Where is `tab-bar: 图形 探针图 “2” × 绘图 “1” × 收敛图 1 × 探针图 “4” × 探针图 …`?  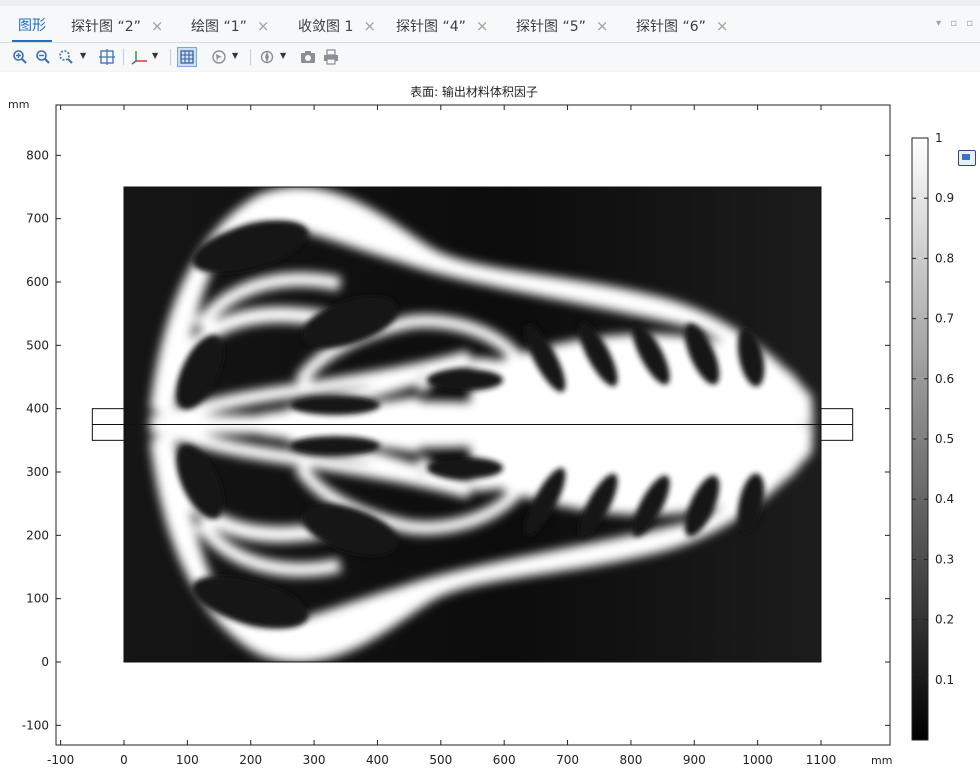 tab-bar: 图形 探针图 “2” × 绘图 “1” × 收敛图 1 × 探针图 “4” × 探针图 … is located at coordinates (490, 24).